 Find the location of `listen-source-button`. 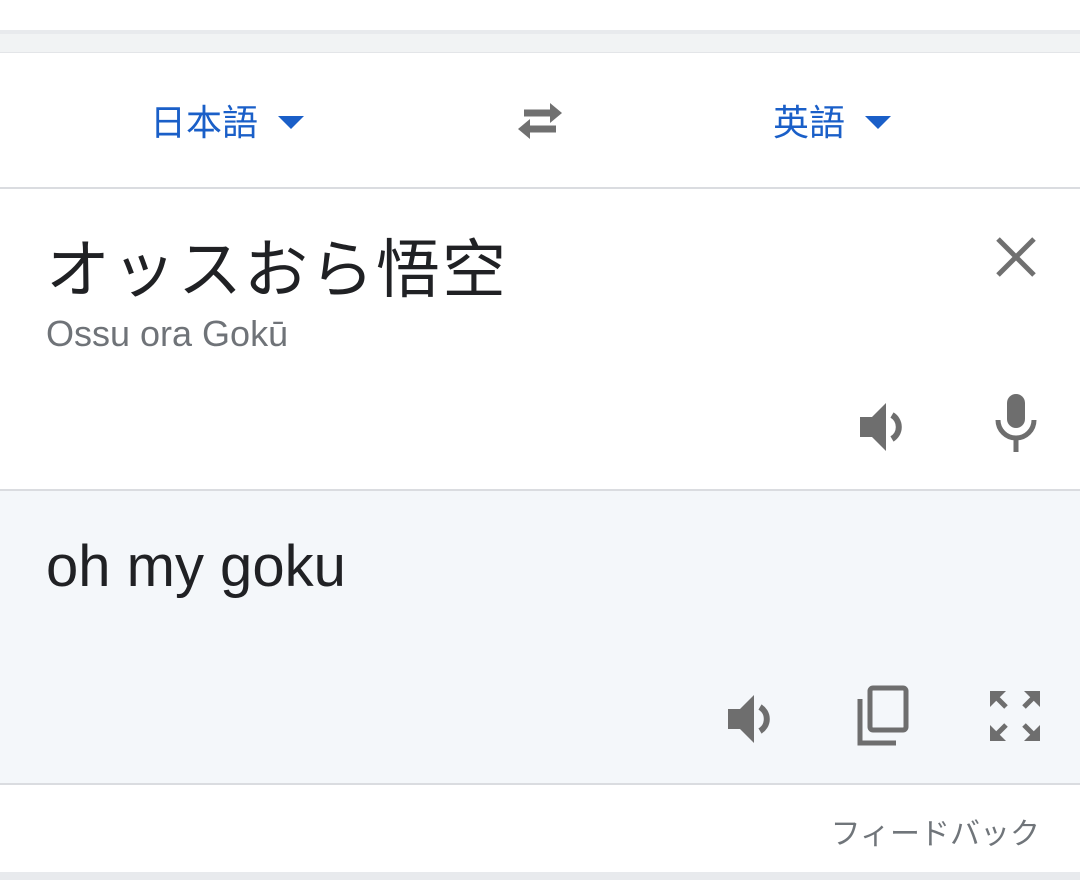

listen-source-button is located at coordinates (884, 427).